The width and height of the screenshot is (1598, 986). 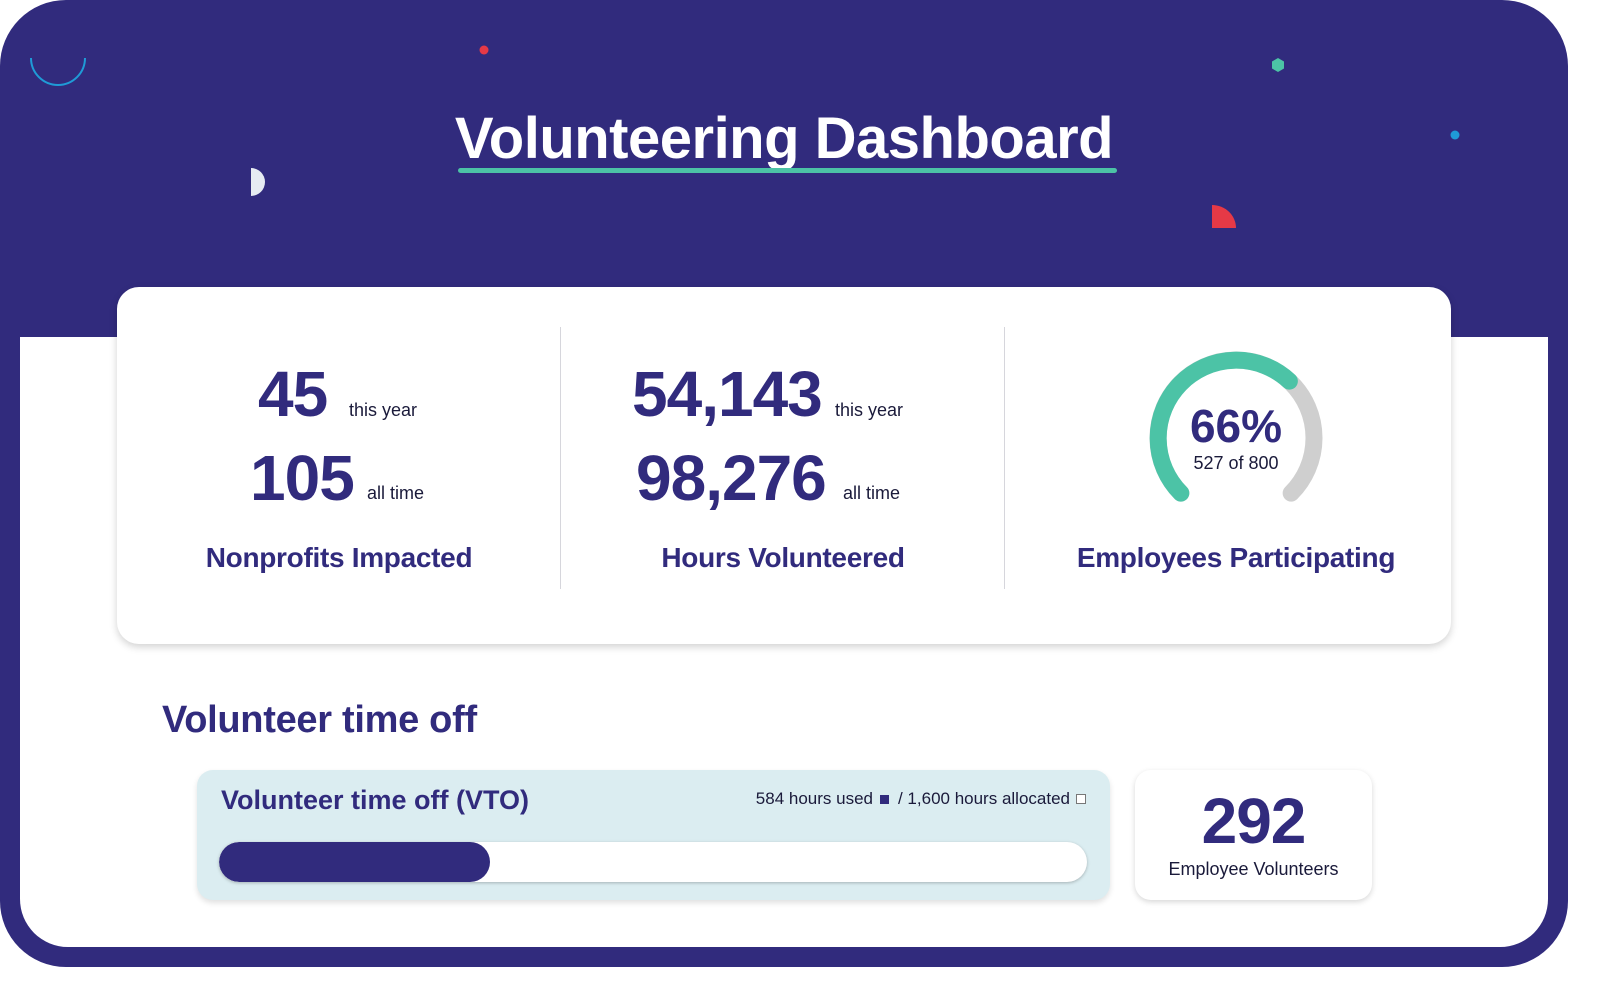 I want to click on header: Volunteering Dashboard, so click(x=784, y=139).